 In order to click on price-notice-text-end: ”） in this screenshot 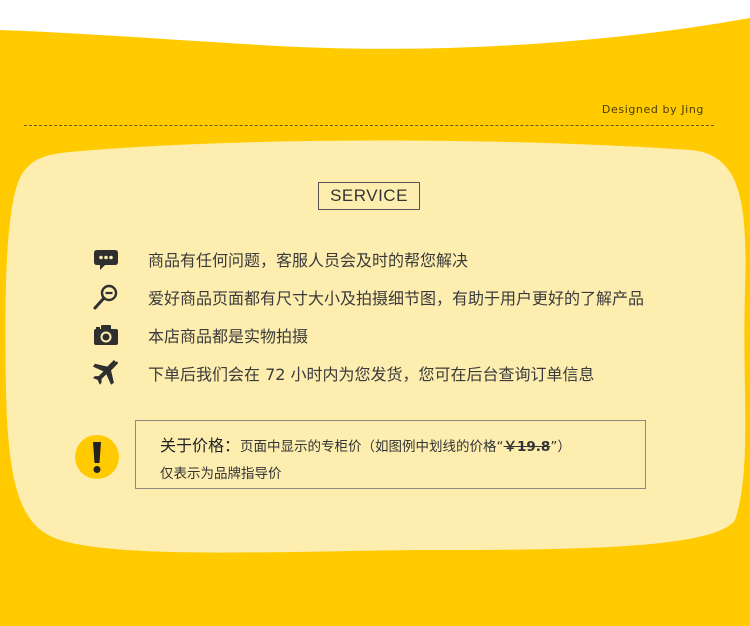, I will do `click(560, 447)`.